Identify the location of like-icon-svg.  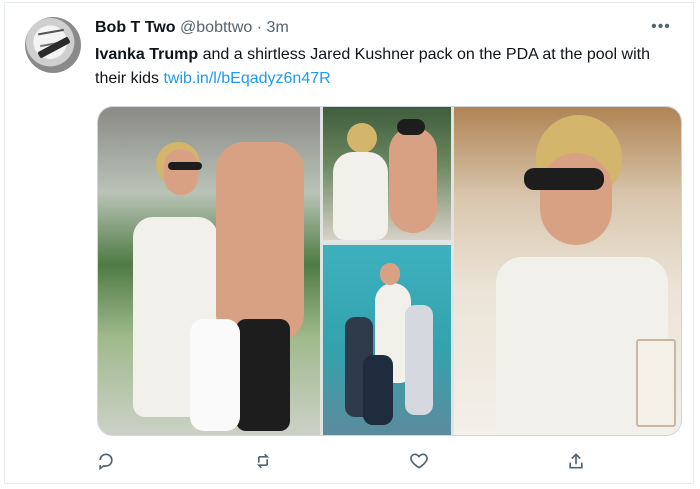
(419, 461).